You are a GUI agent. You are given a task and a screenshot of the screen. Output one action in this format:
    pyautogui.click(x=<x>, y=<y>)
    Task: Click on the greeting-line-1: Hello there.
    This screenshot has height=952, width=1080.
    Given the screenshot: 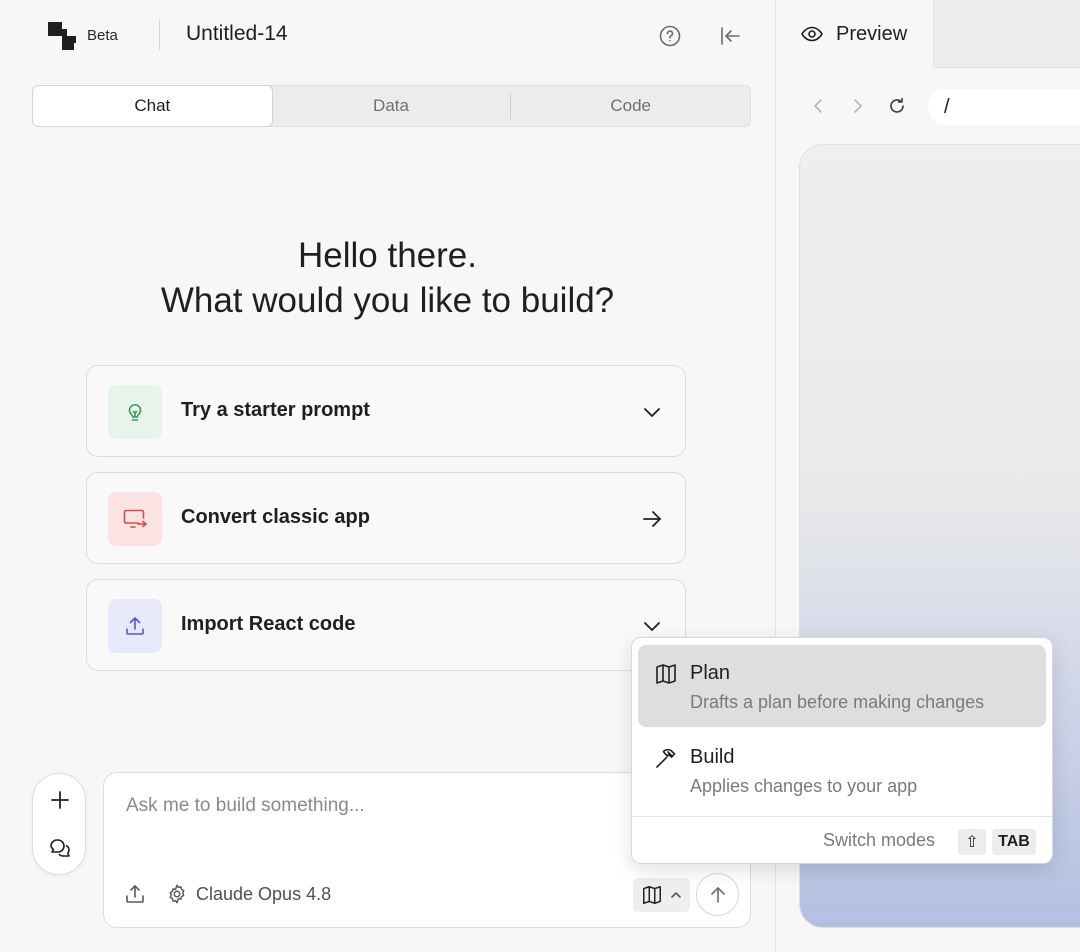 What is the action you would take?
    pyautogui.click(x=387, y=255)
    